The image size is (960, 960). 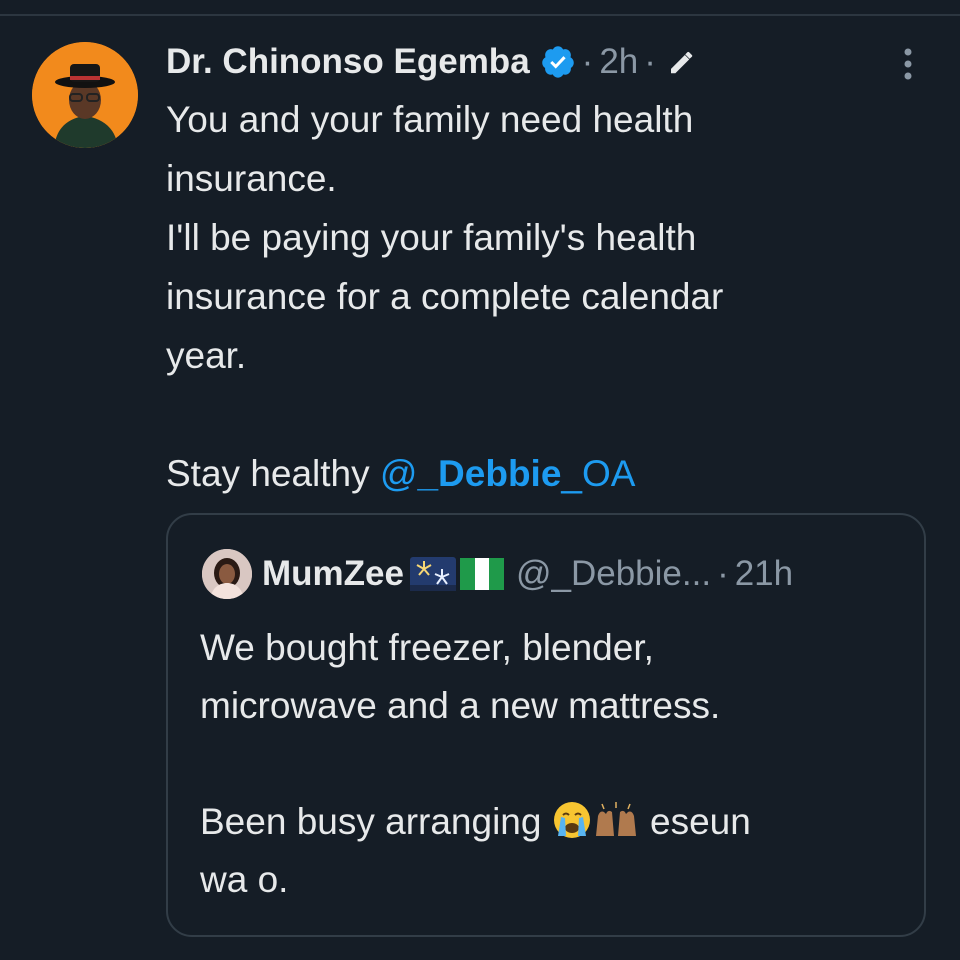 What do you see at coordinates (244, 879) in the screenshot?
I see `quoted-final-line: wa o.` at bounding box center [244, 879].